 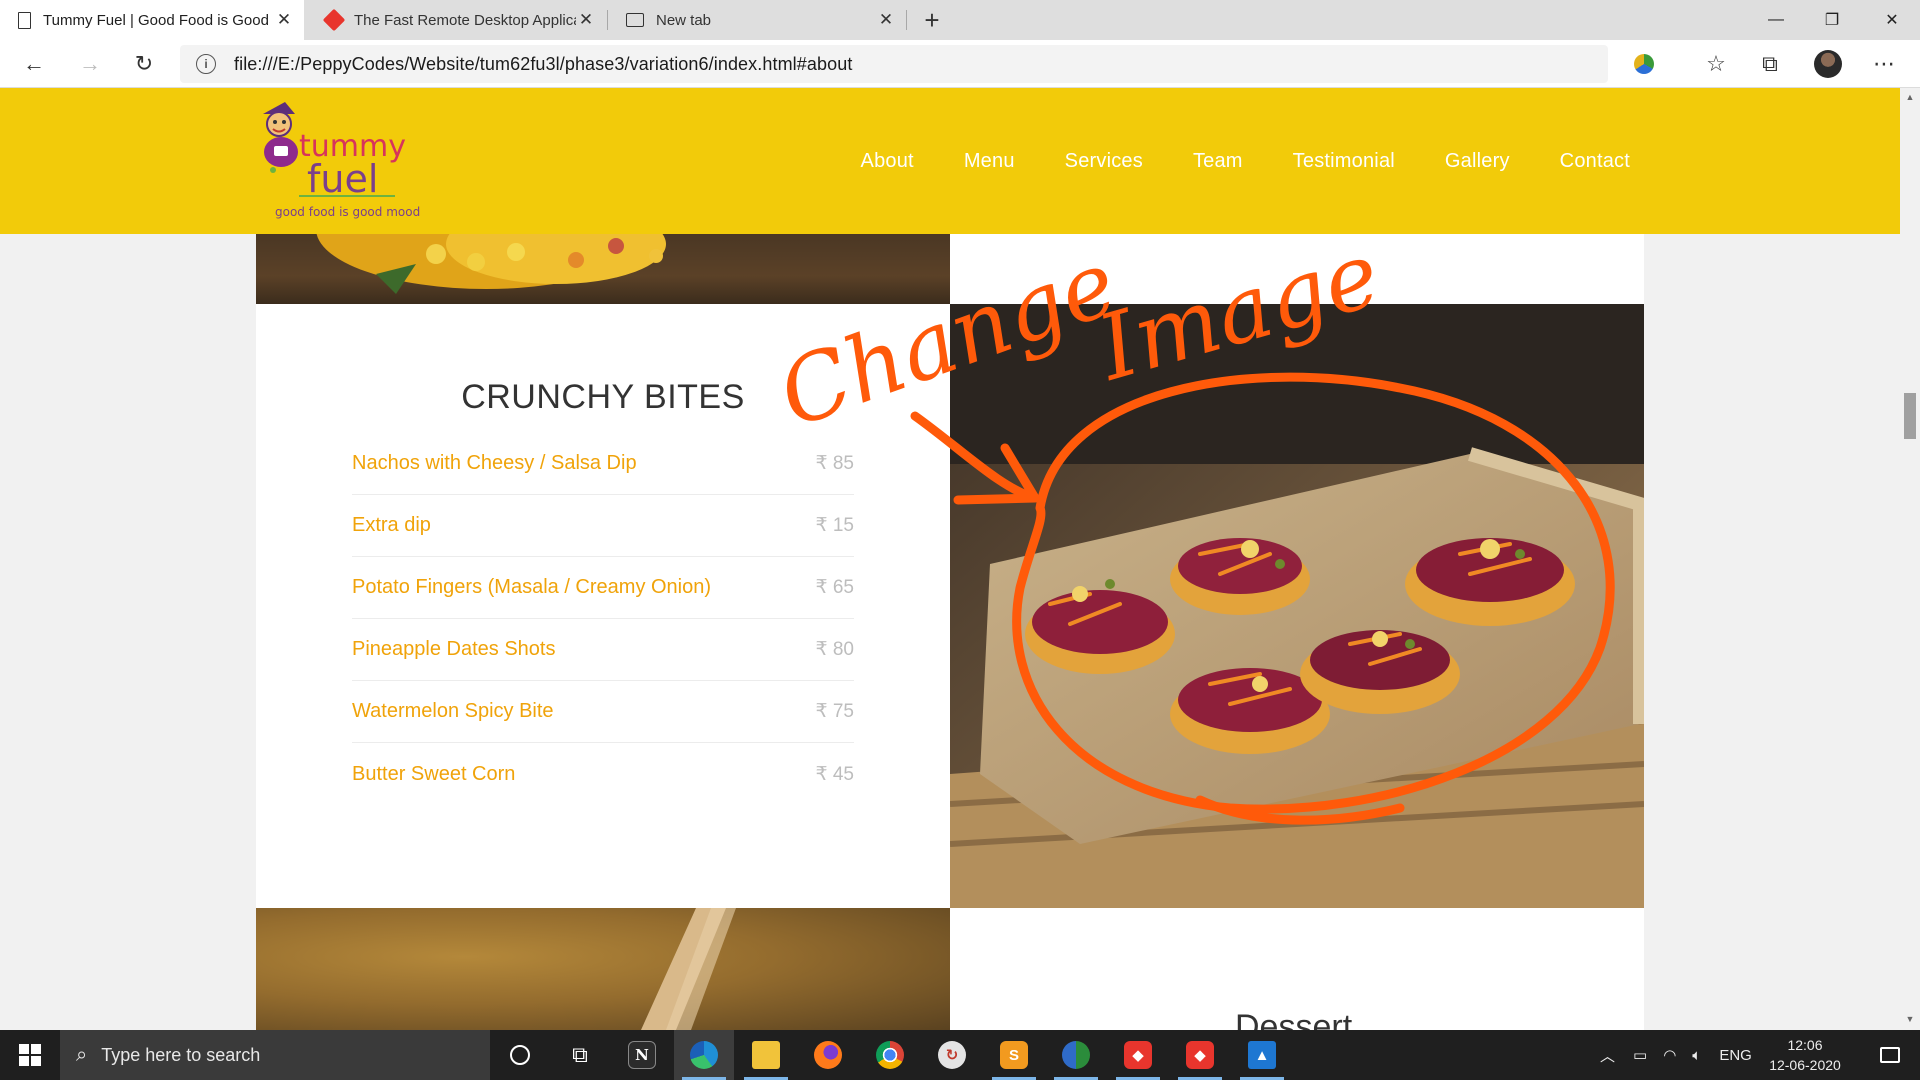 I want to click on start-button, so click(x=30, y=1055).